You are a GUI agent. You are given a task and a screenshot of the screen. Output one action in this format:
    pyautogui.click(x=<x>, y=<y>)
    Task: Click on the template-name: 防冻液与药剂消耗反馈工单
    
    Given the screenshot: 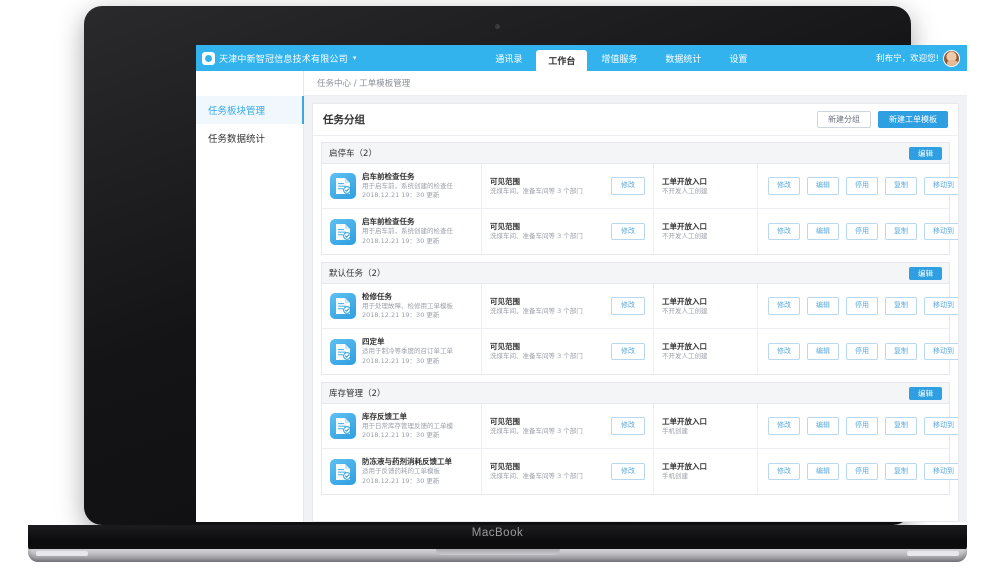 What is the action you would take?
    pyautogui.click(x=407, y=462)
    